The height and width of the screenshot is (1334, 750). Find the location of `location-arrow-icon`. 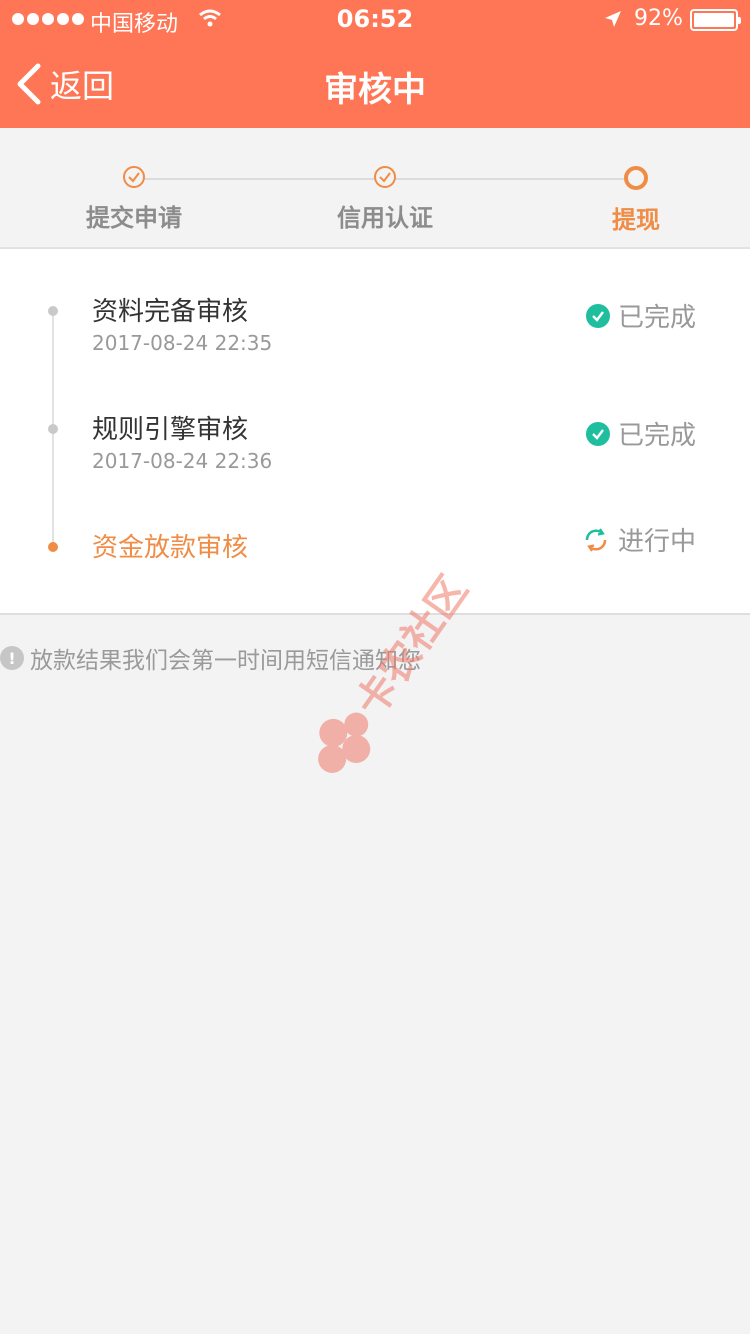

location-arrow-icon is located at coordinates (613, 19).